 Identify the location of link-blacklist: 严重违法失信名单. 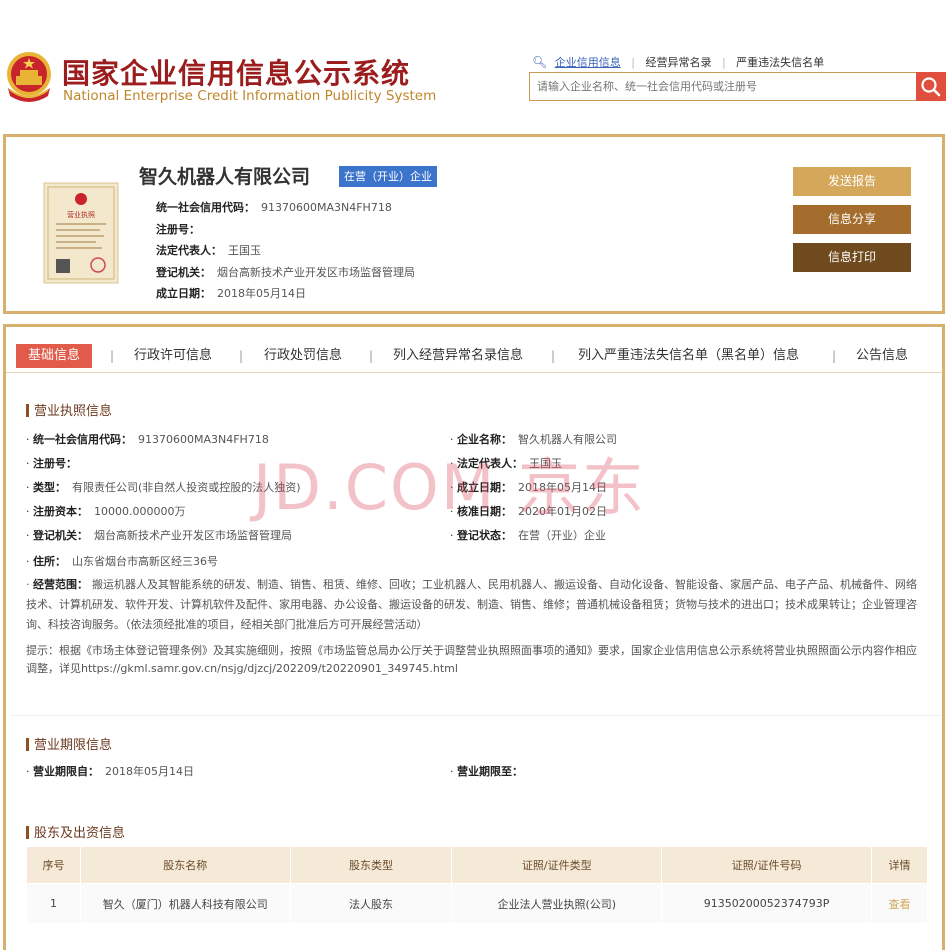
(780, 62).